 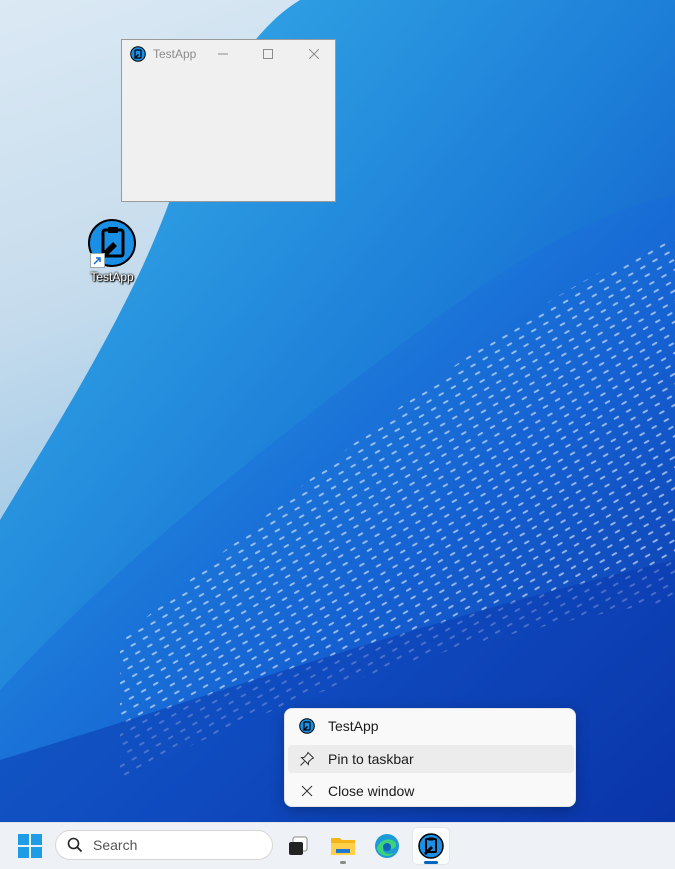 I want to click on taskbar: Search, so click(x=337, y=845).